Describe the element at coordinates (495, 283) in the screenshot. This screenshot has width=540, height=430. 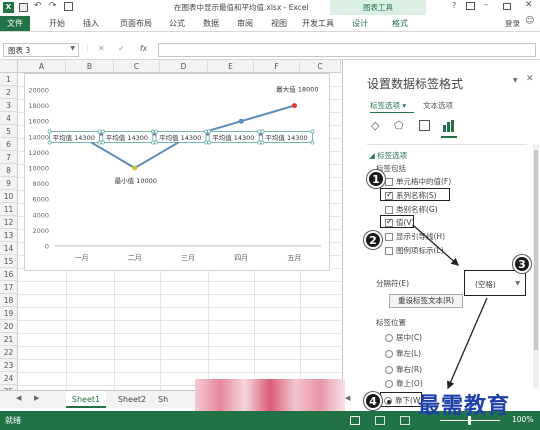
I see `separator-select: (空格) ▼` at that location.